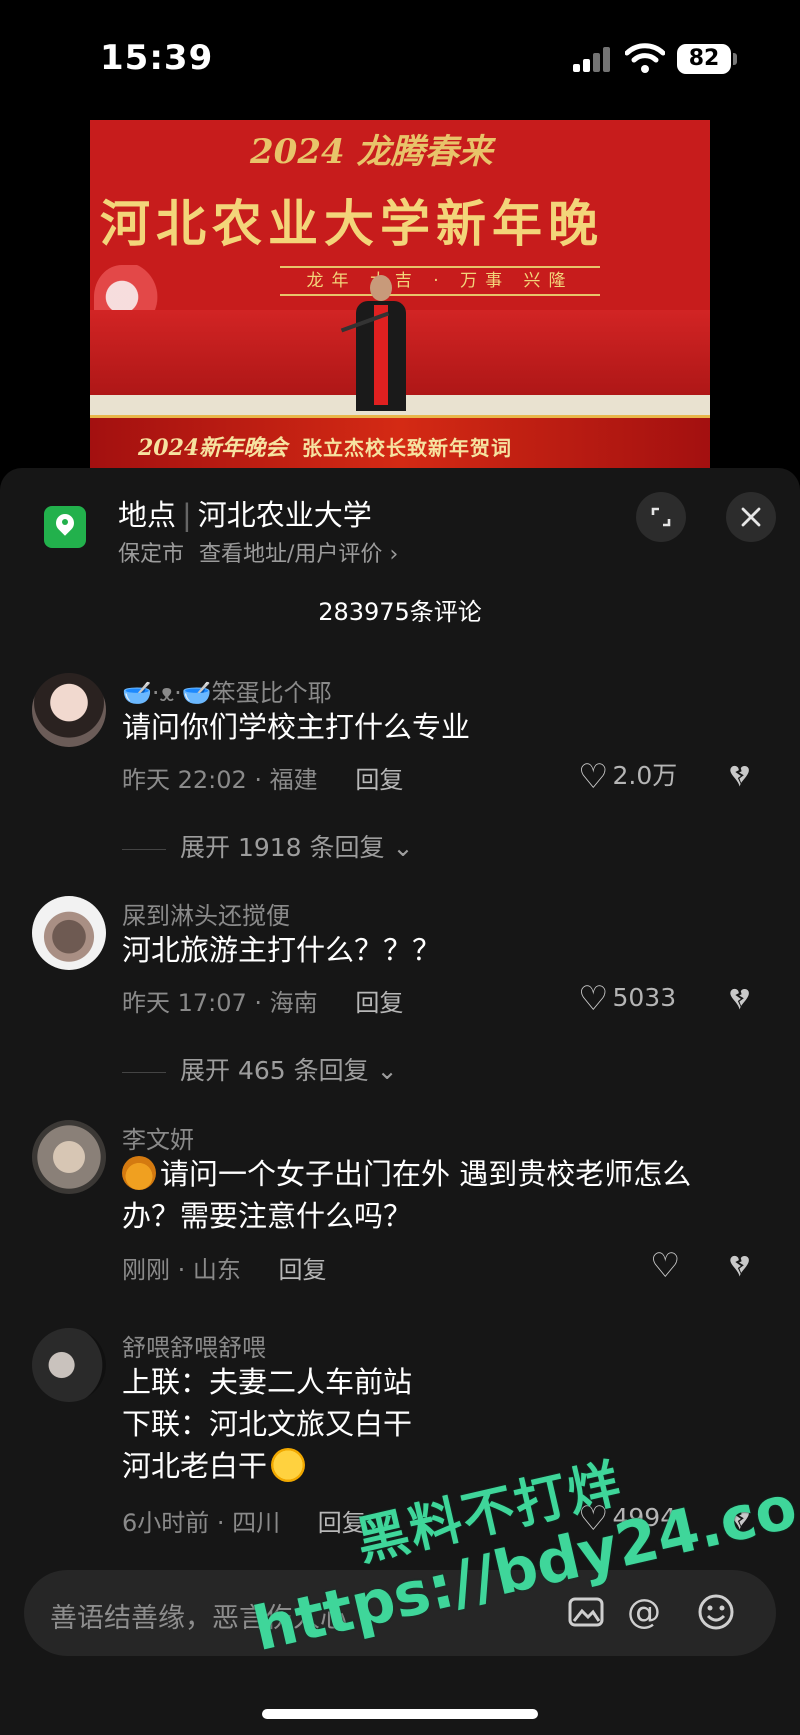 This screenshot has height=1735, width=800. I want to click on status-bar: 15:39 82, so click(400, 55).